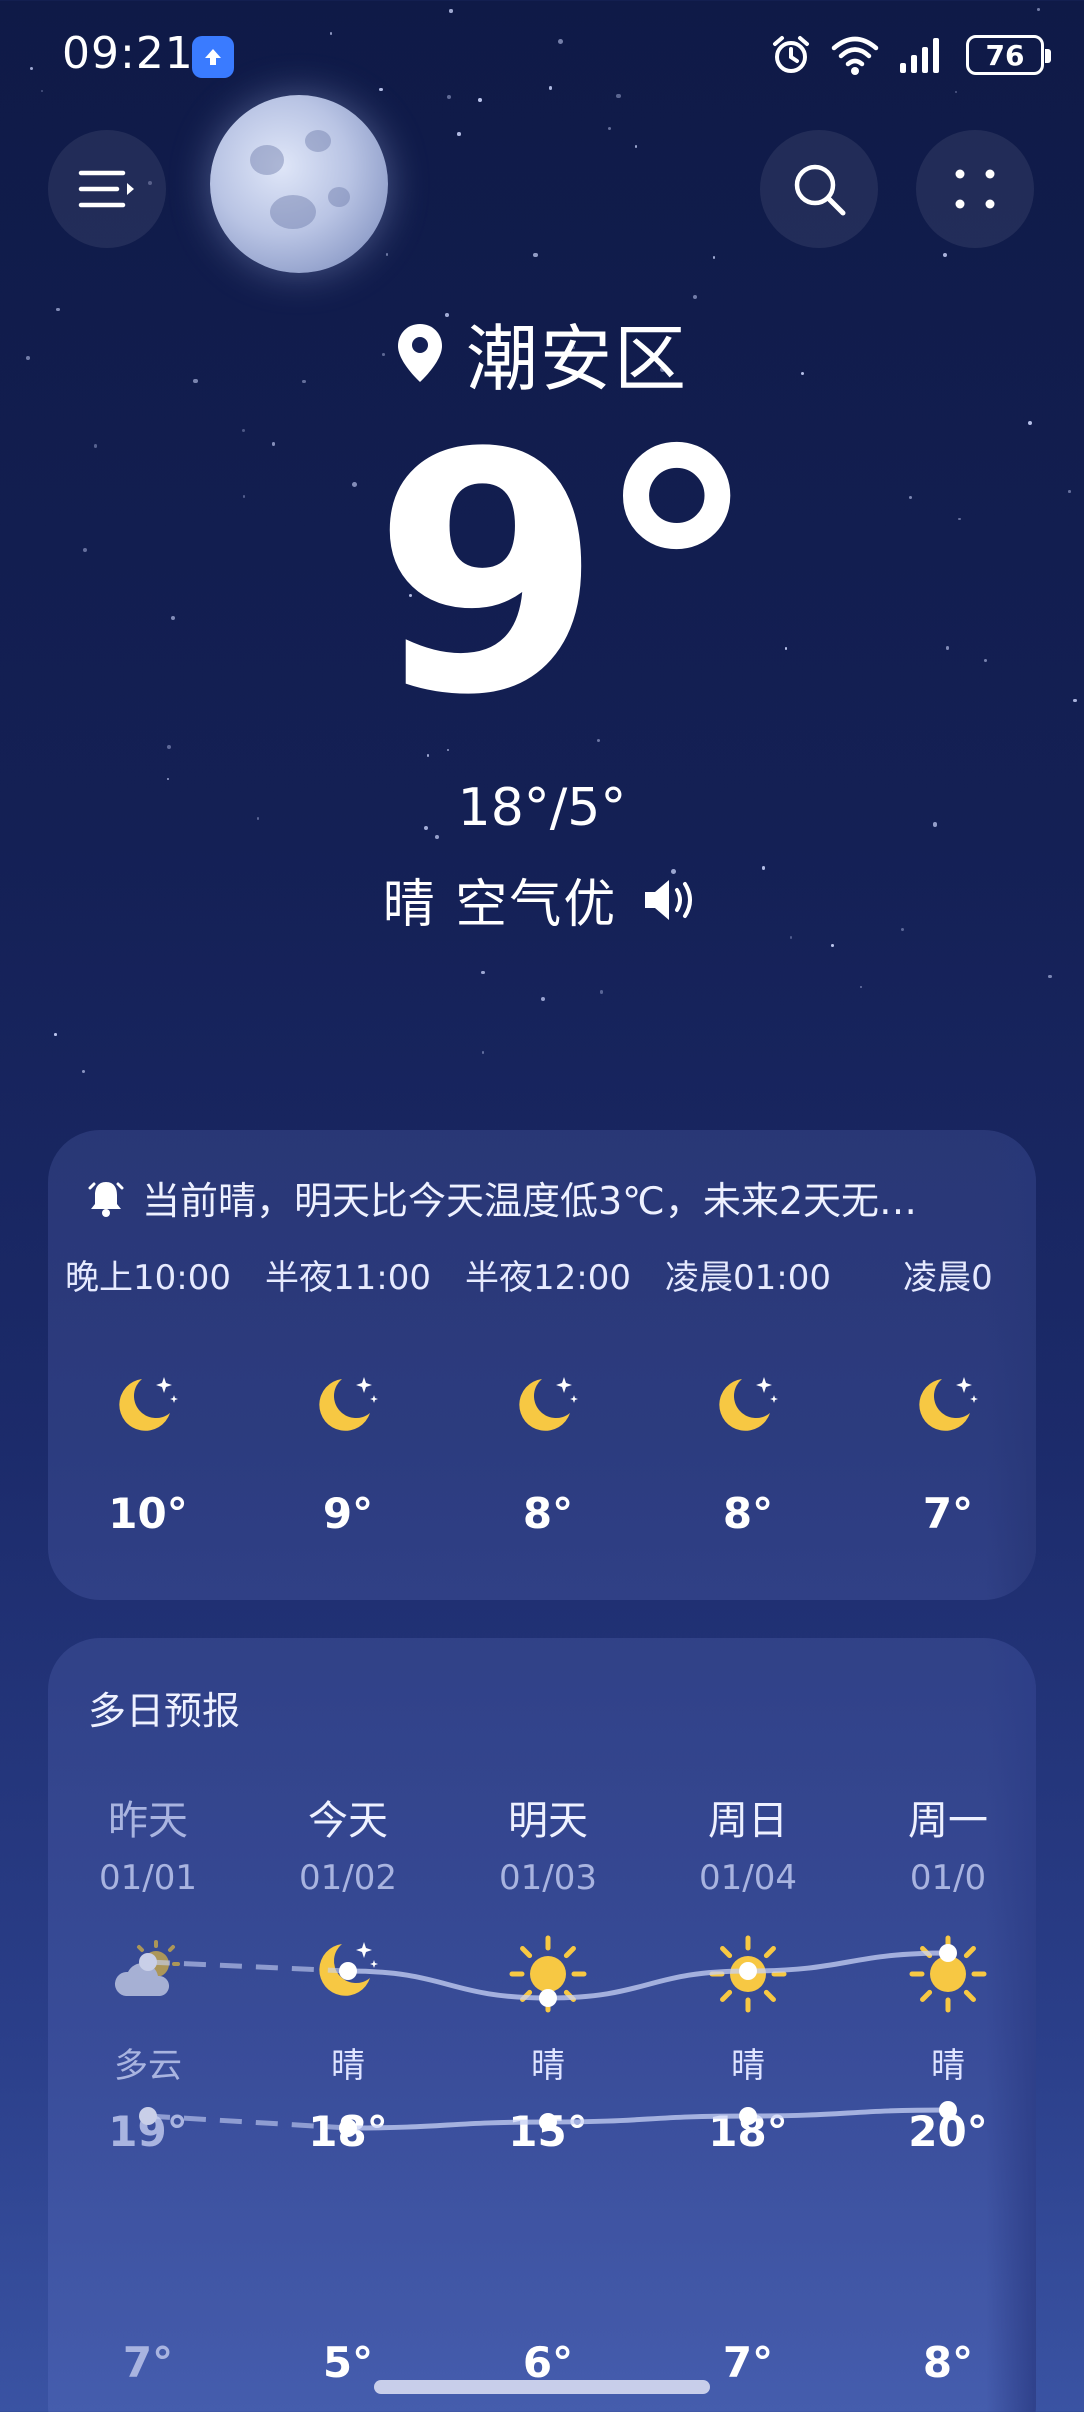  What do you see at coordinates (648, 1975) in the screenshot?
I see `high-temp-line` at bounding box center [648, 1975].